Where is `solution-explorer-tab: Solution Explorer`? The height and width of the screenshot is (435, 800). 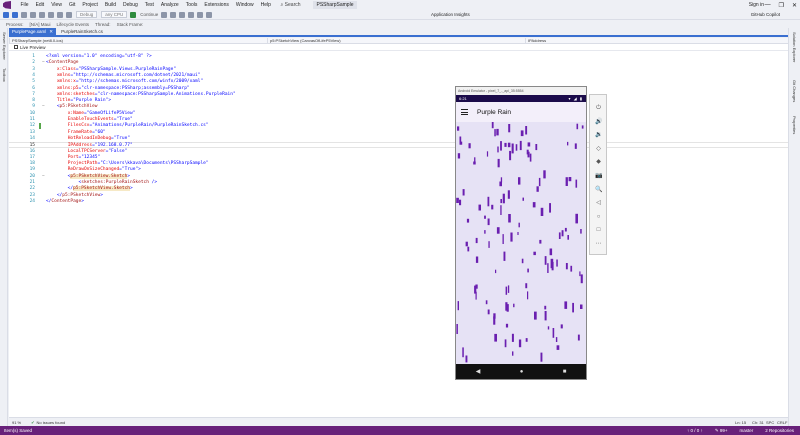
solution-explorer-tab: Solution Explorer is located at coordinates (794, 47).